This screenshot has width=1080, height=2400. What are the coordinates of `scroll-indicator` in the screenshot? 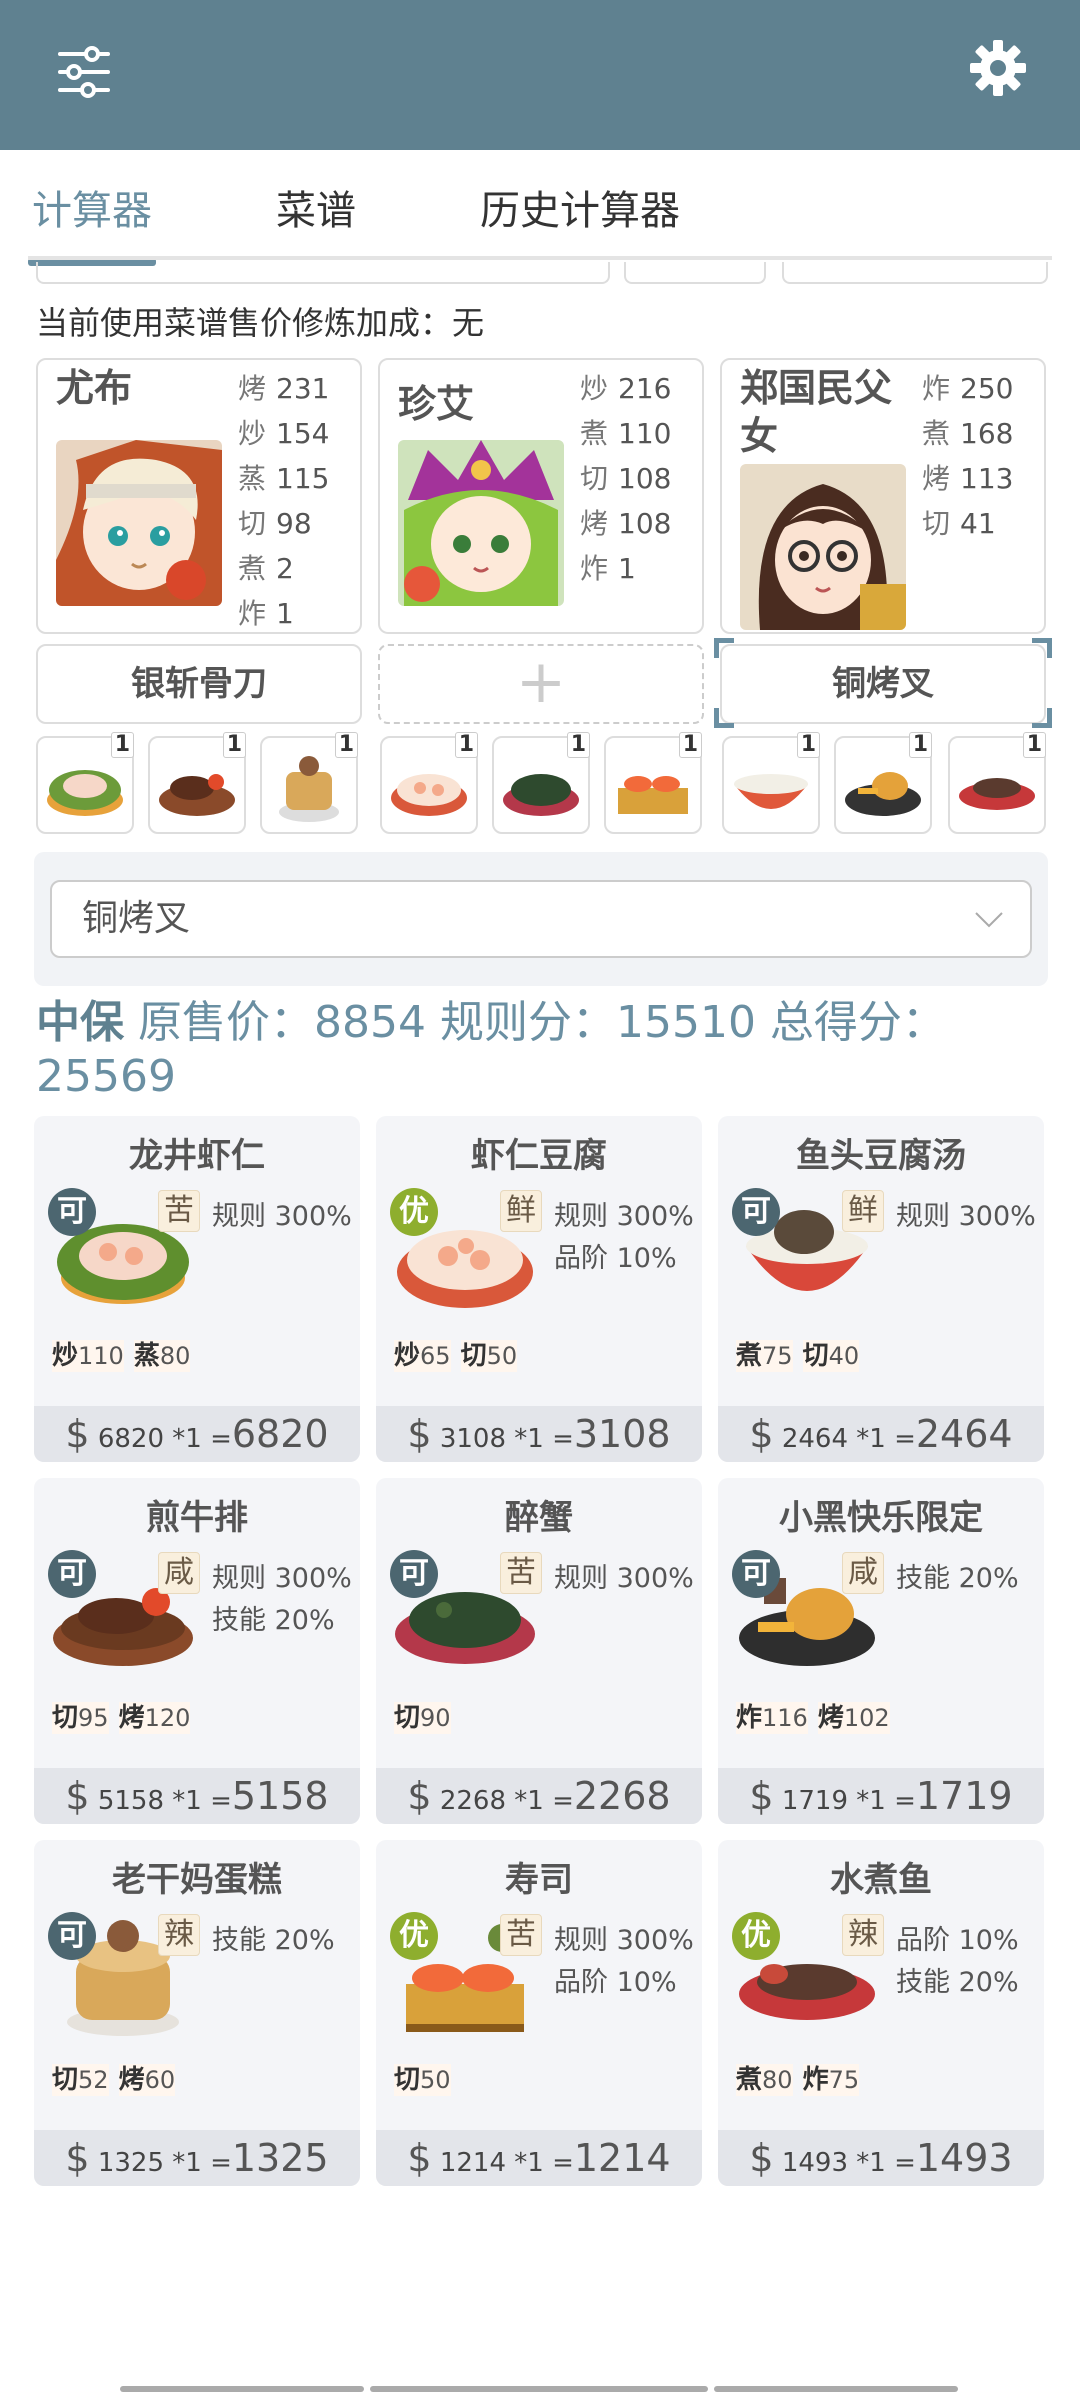 It's located at (242, 2389).